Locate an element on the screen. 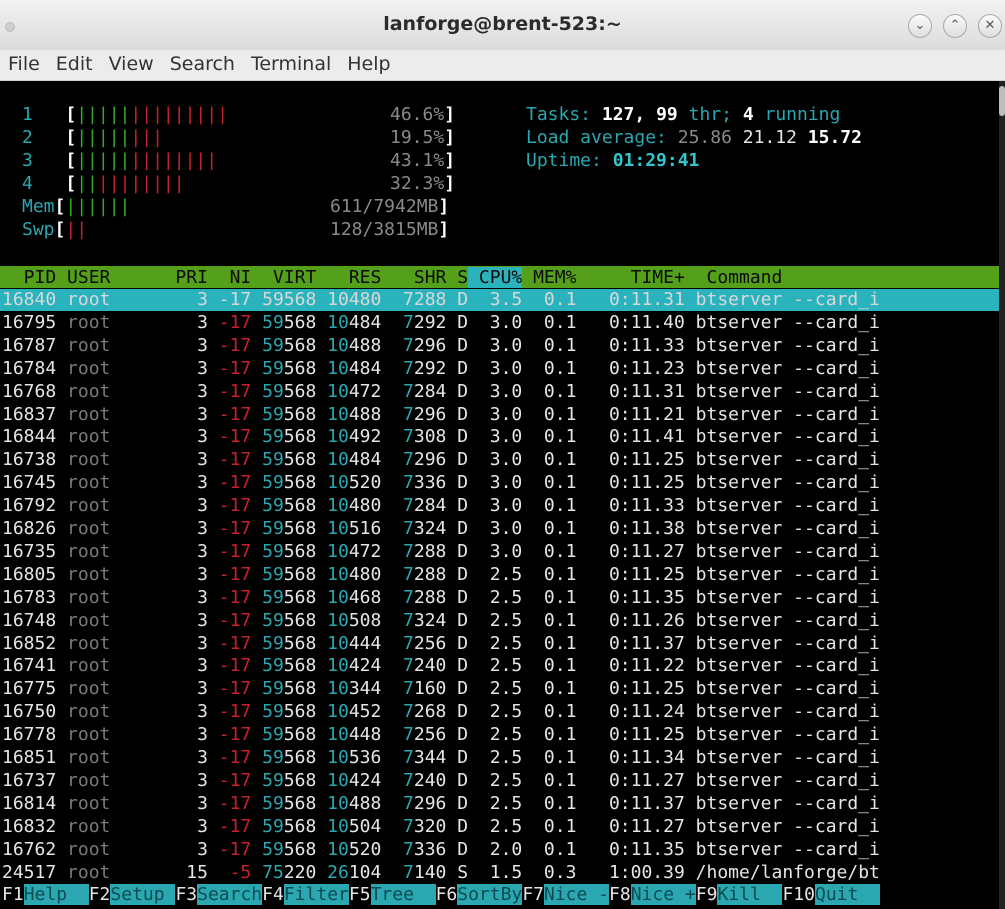  menu-help: Help is located at coordinates (368, 64).